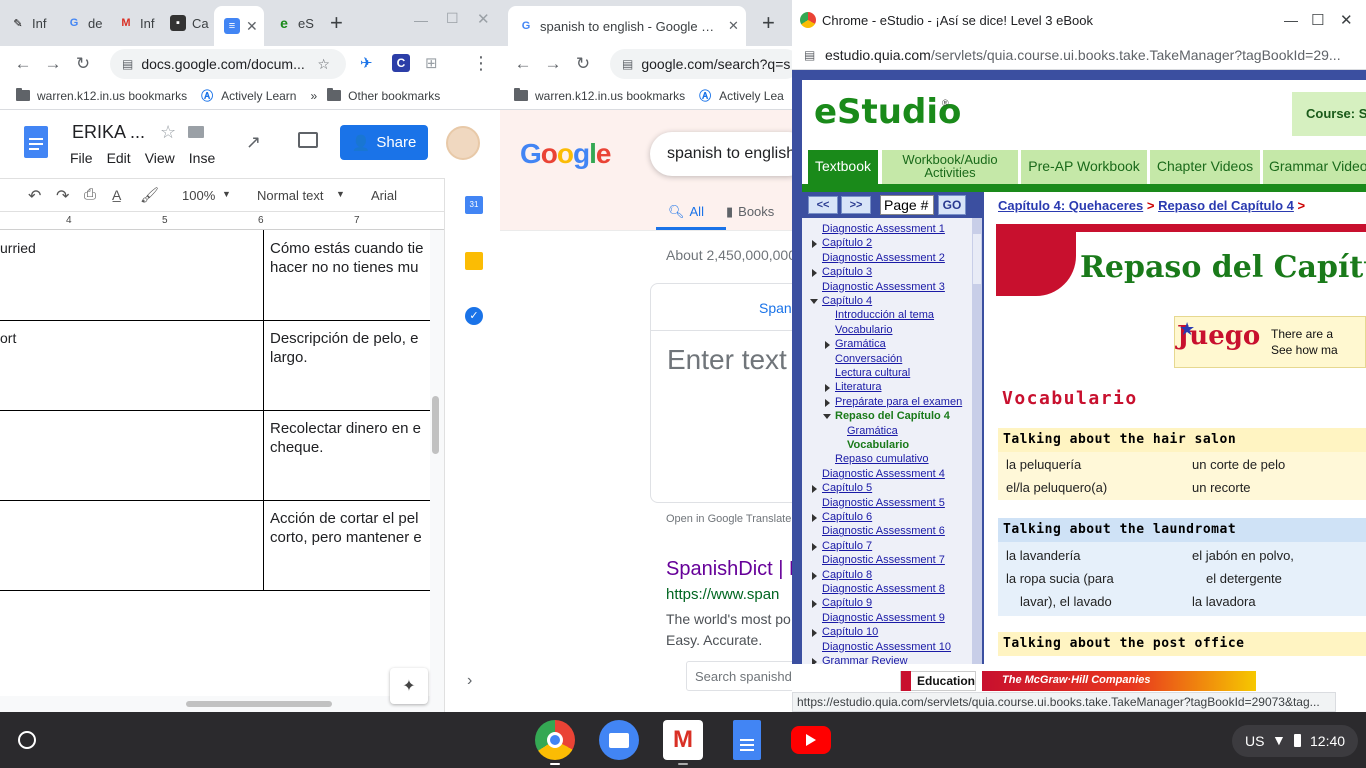 This screenshot has width=1366, height=768. Describe the element at coordinates (627, 26) in the screenshot. I see `tab-google-search: G spanish to english - Google Search ✕` at that location.